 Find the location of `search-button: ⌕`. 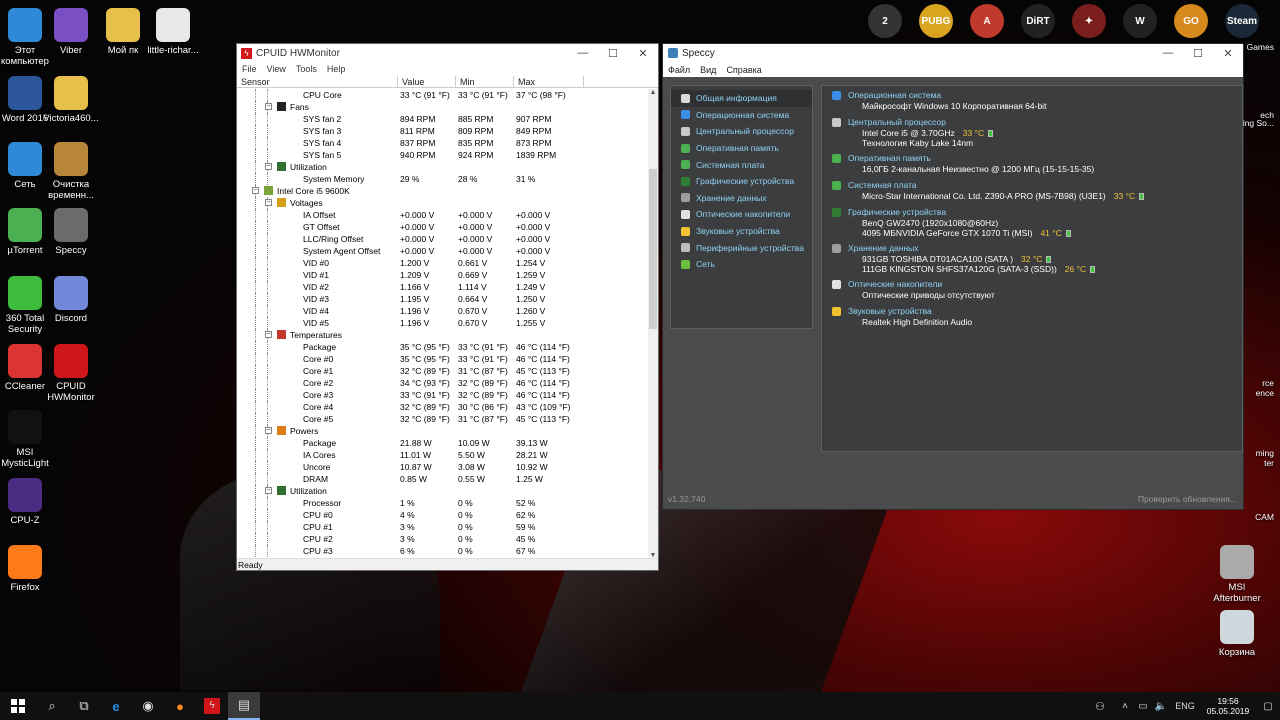

search-button: ⌕ is located at coordinates (52, 706).